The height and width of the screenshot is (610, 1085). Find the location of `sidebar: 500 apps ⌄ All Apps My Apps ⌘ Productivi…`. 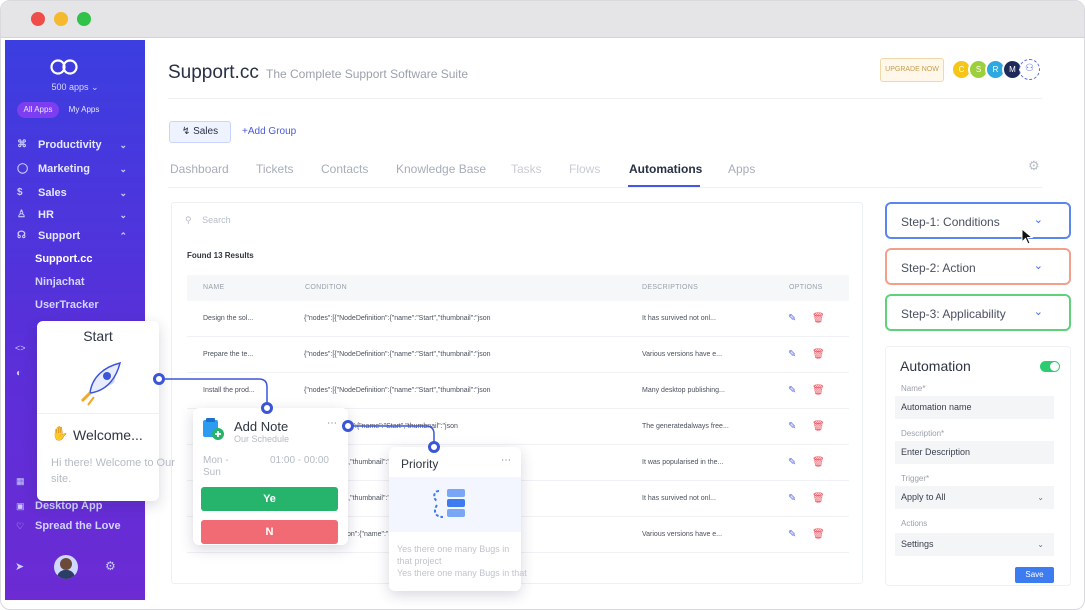

sidebar: 500 apps ⌄ All Apps My Apps ⌘ Productivi… is located at coordinates (75, 320).